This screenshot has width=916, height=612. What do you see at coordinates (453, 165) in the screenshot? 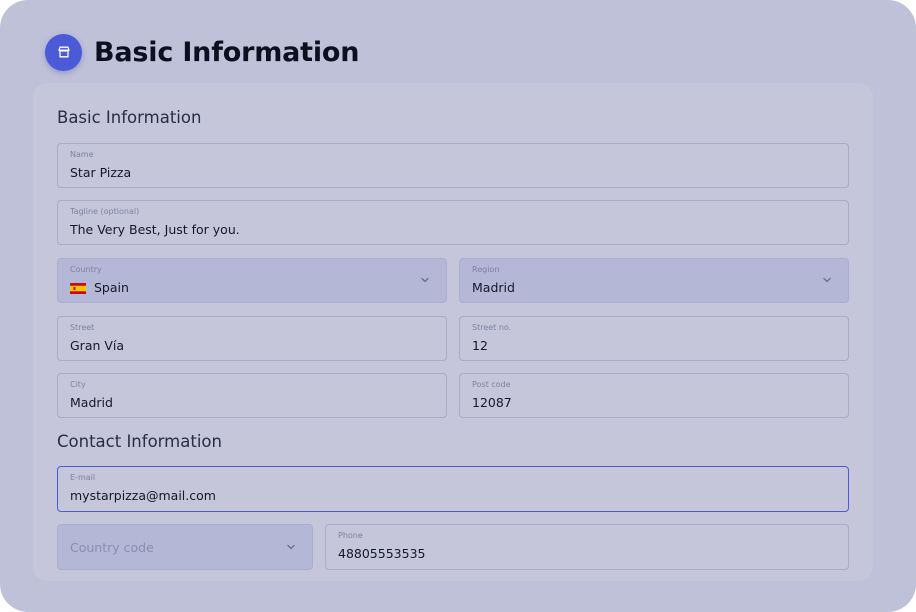
I see `name-field: Name Star Pizza` at bounding box center [453, 165].